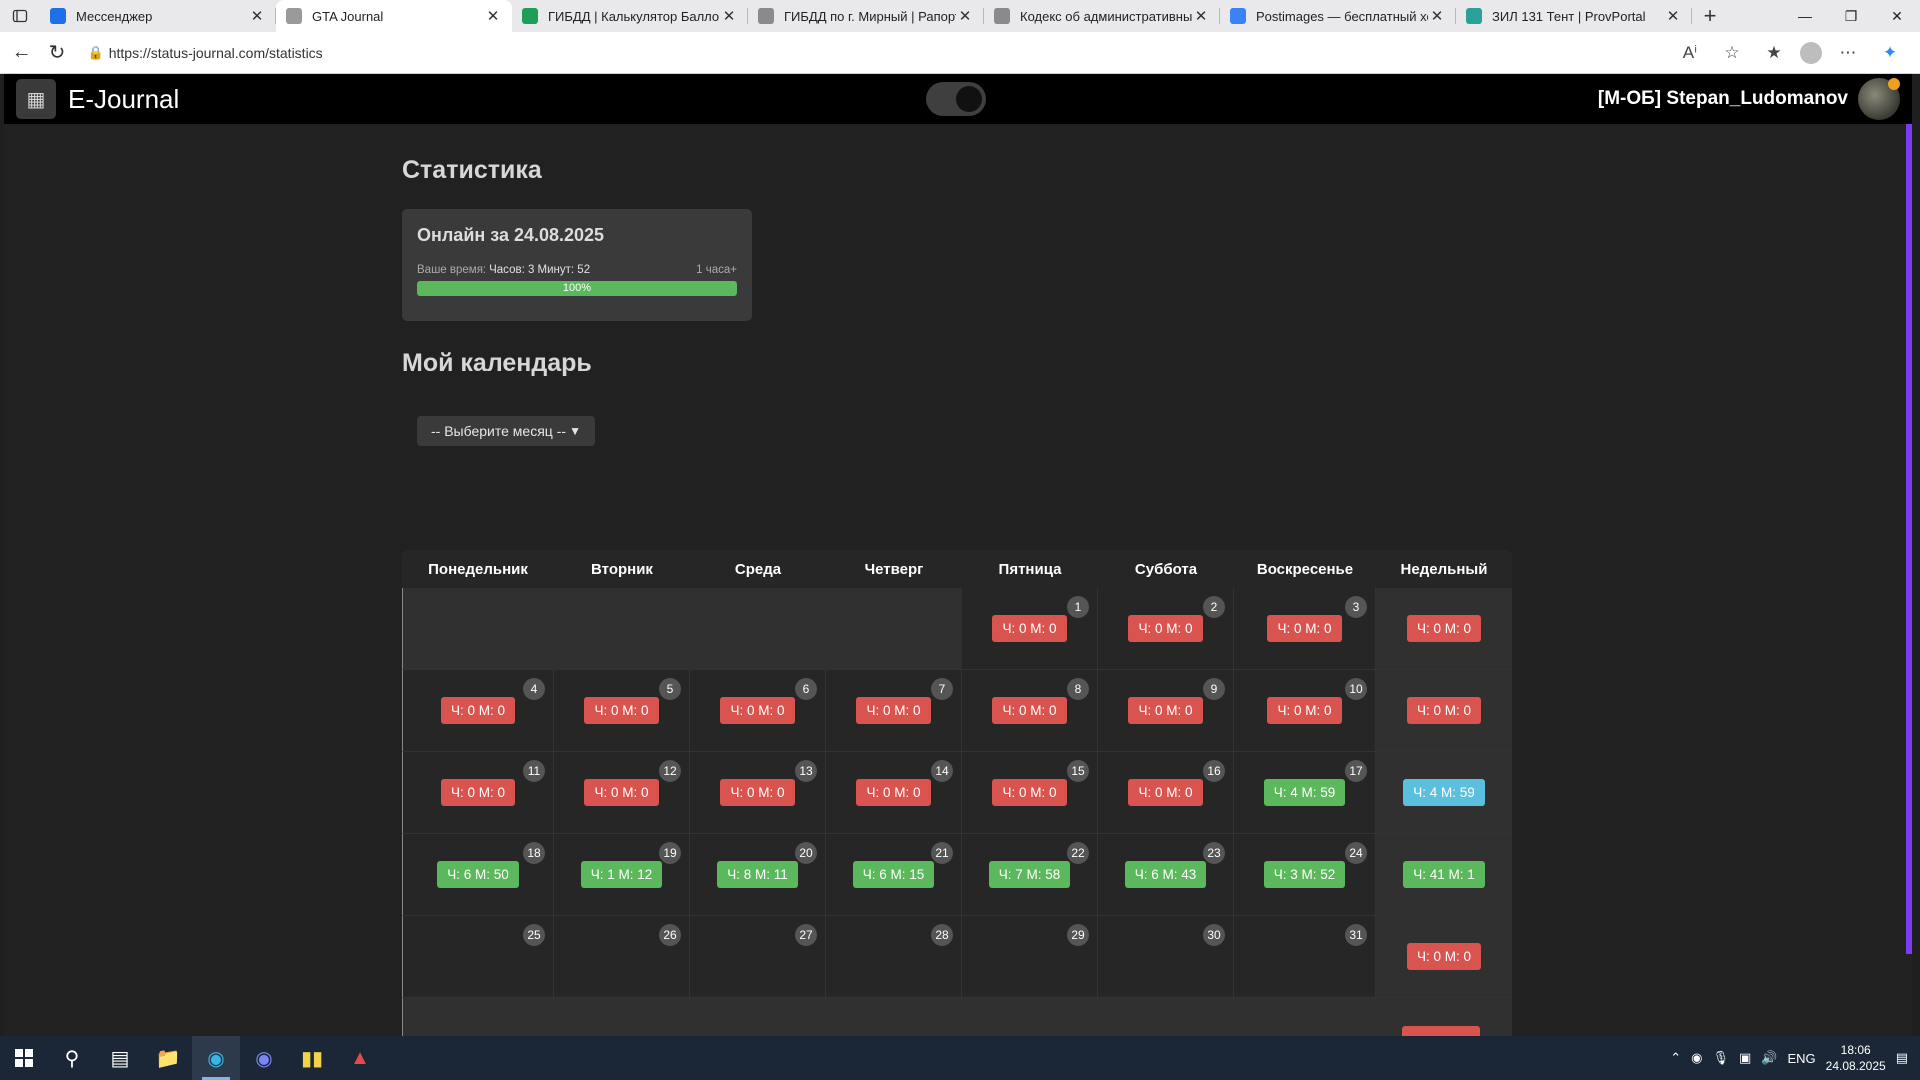 The height and width of the screenshot is (1080, 1920). Describe the element at coordinates (96, 53) in the screenshot. I see `lock-icon: 🔒` at that location.